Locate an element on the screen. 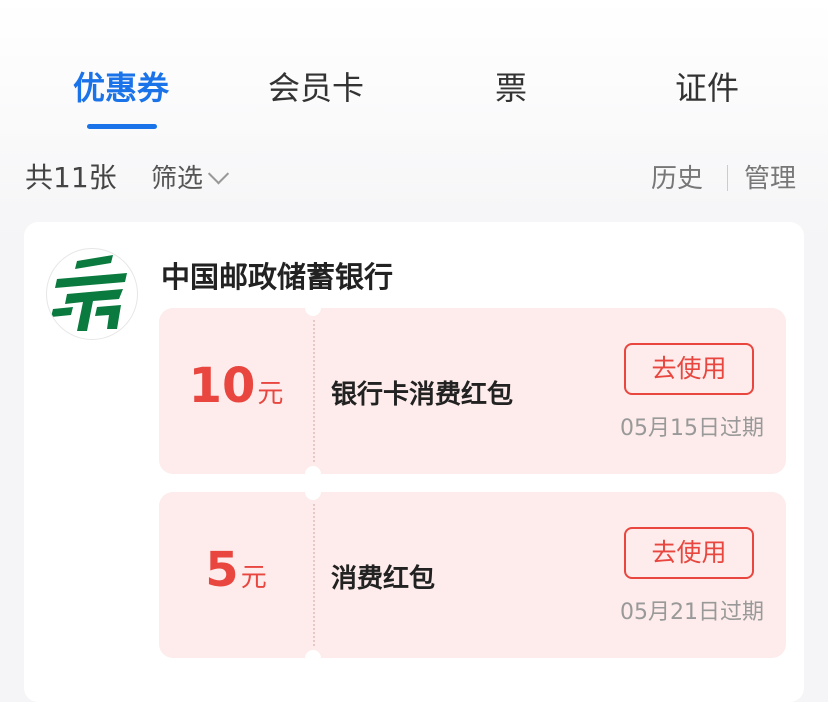  bank-name: 中国邮政储蓄银行 is located at coordinates (277, 277).